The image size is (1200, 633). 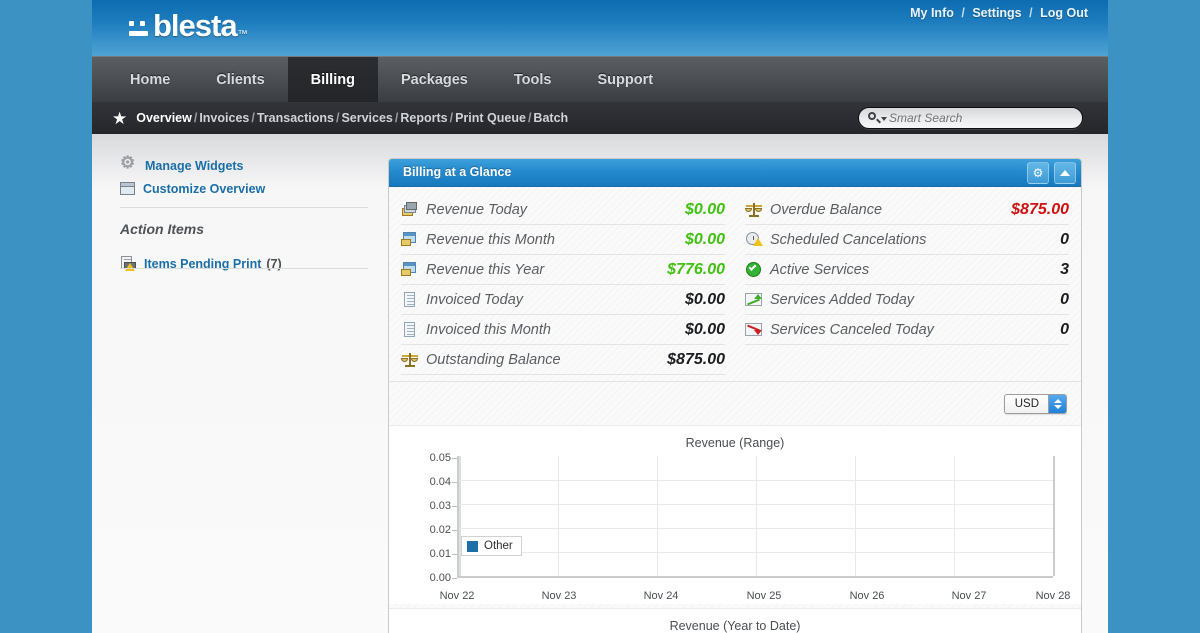 What do you see at coordinates (1038, 173) in the screenshot?
I see `widget-settings-gear-icon: ⚙` at bounding box center [1038, 173].